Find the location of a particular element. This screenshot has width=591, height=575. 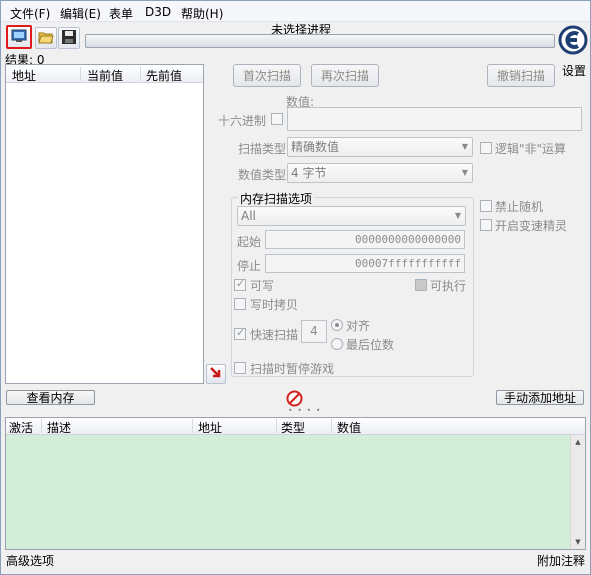

add-to-list-button is located at coordinates (216, 374).